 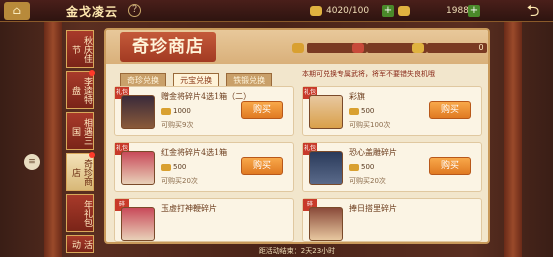 I want to click on tab-autumn-festival: 秋庆佳节, so click(x=80, y=49).